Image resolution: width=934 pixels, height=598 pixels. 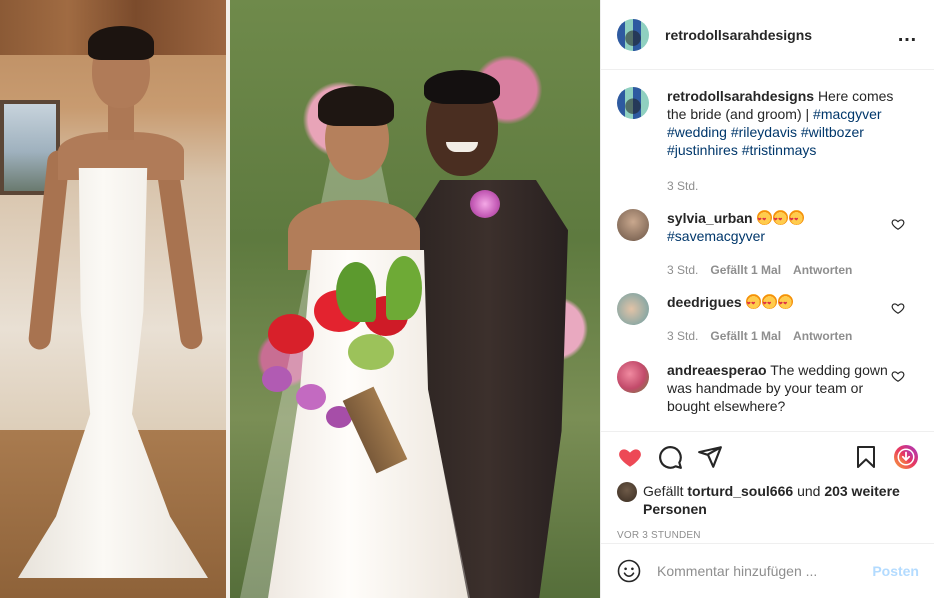 I want to click on post-username: retrodollsarahdesigns, so click(x=738, y=35).